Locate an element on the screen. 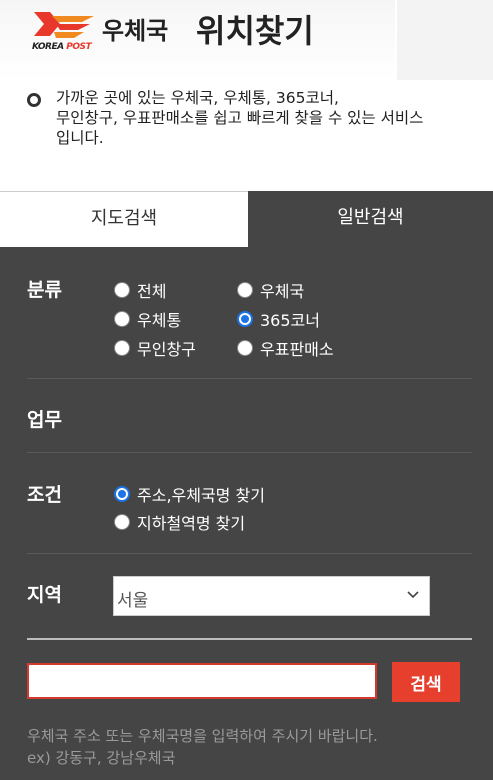 The image size is (493, 780). region-select: 서울 is located at coordinates (271, 596).